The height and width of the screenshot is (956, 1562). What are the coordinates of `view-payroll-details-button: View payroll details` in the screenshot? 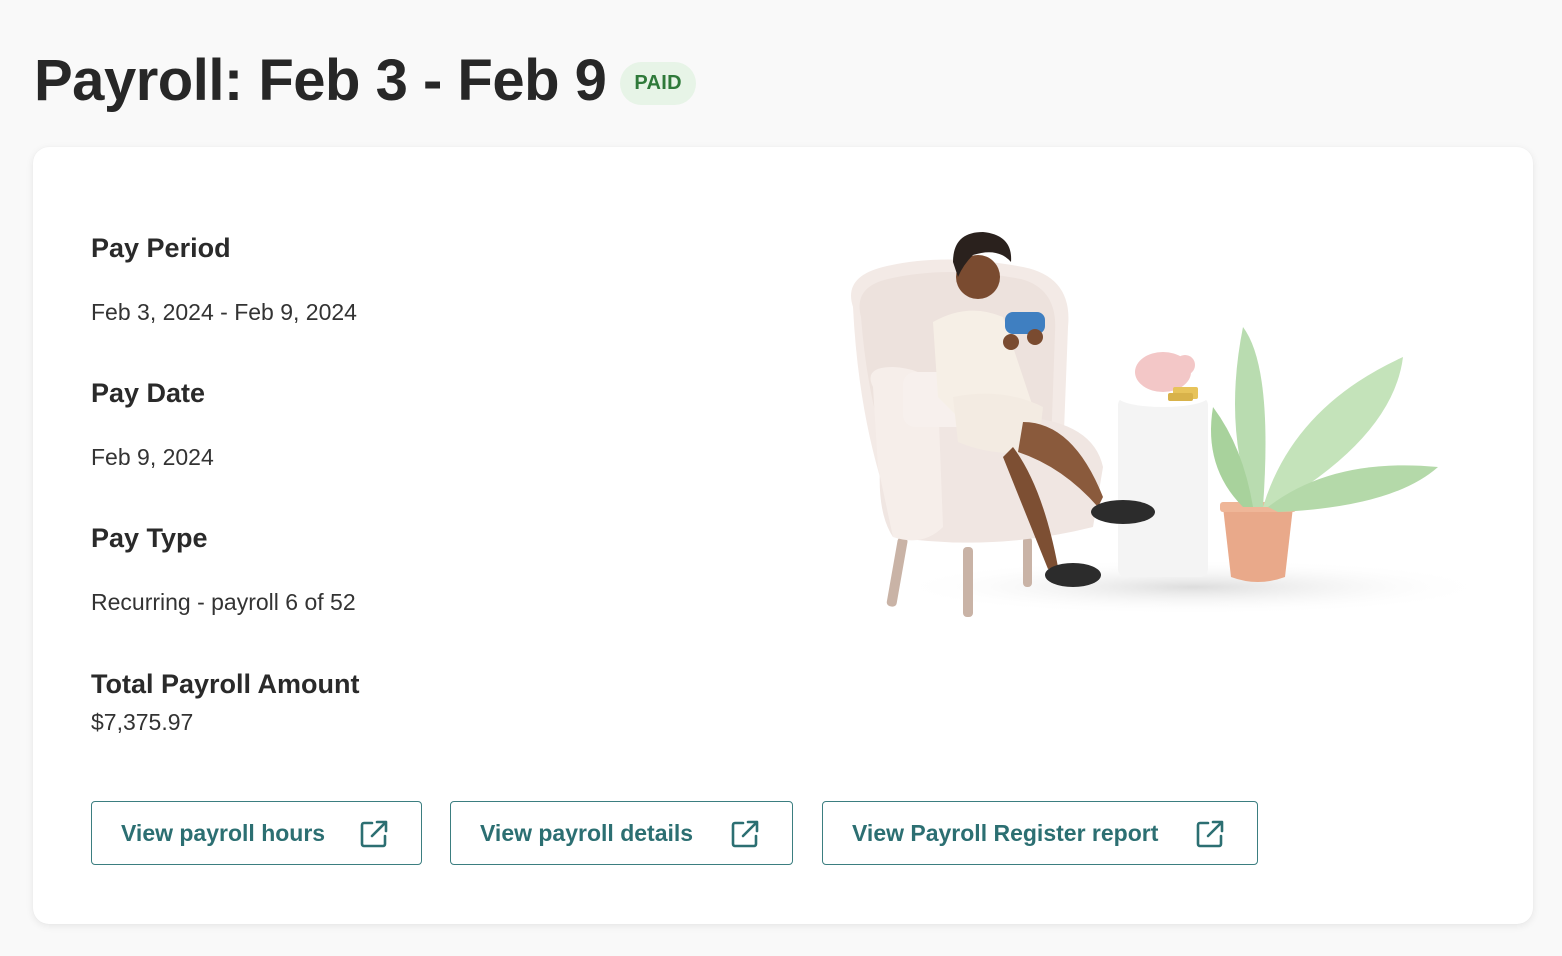 It's located at (621, 833).